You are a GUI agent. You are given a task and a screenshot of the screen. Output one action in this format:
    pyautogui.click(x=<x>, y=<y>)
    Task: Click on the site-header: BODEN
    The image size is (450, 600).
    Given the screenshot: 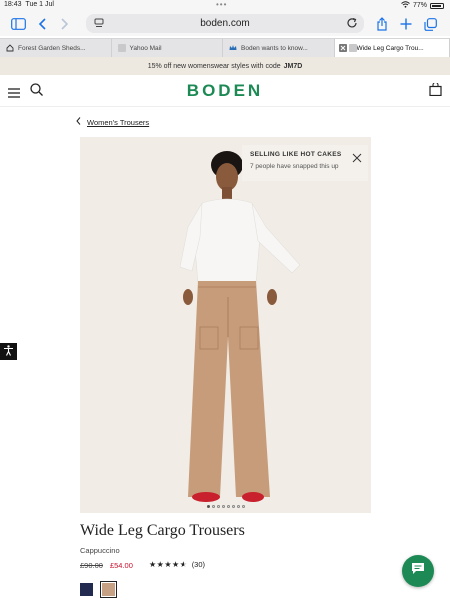 What is the action you would take?
    pyautogui.click(x=225, y=91)
    